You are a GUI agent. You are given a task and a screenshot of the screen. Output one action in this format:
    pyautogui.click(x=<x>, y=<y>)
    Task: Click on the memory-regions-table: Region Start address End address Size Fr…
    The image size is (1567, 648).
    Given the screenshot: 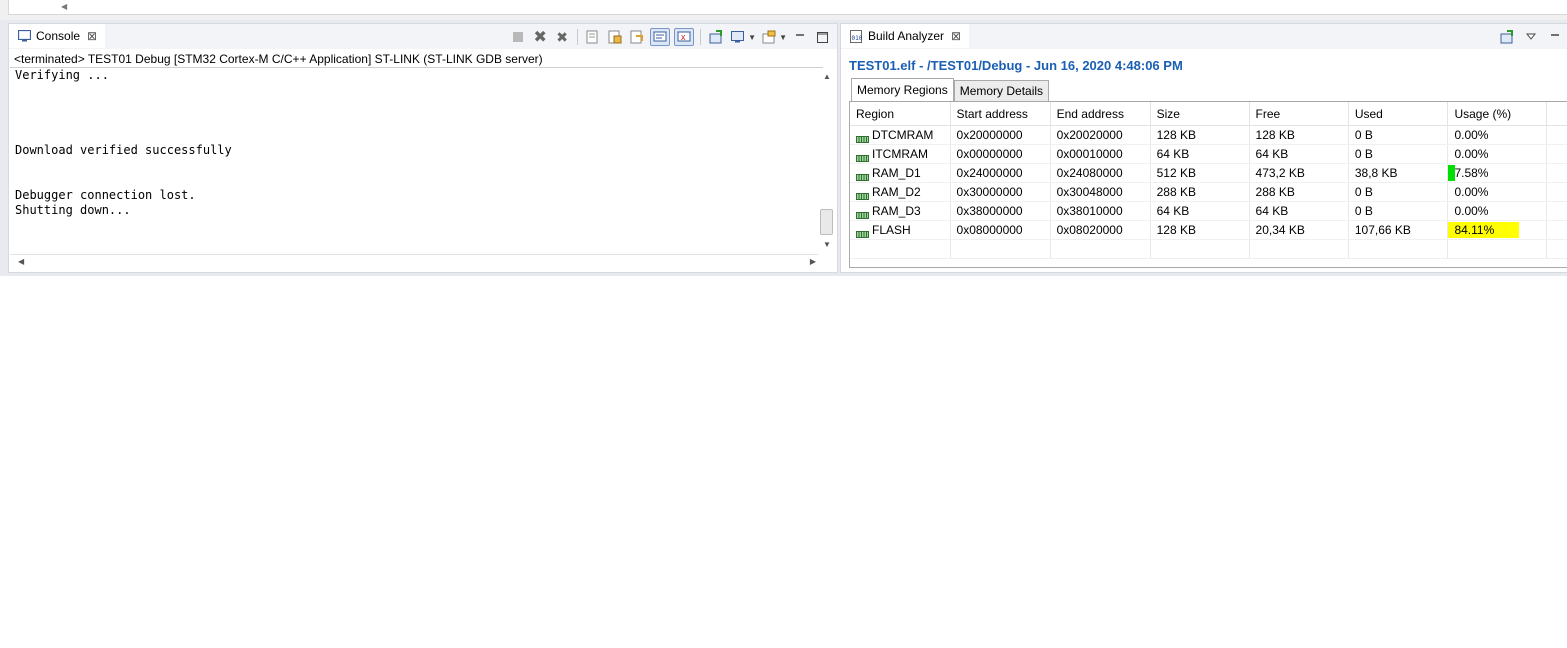 What is the action you would take?
    pyautogui.click(x=1208, y=184)
    